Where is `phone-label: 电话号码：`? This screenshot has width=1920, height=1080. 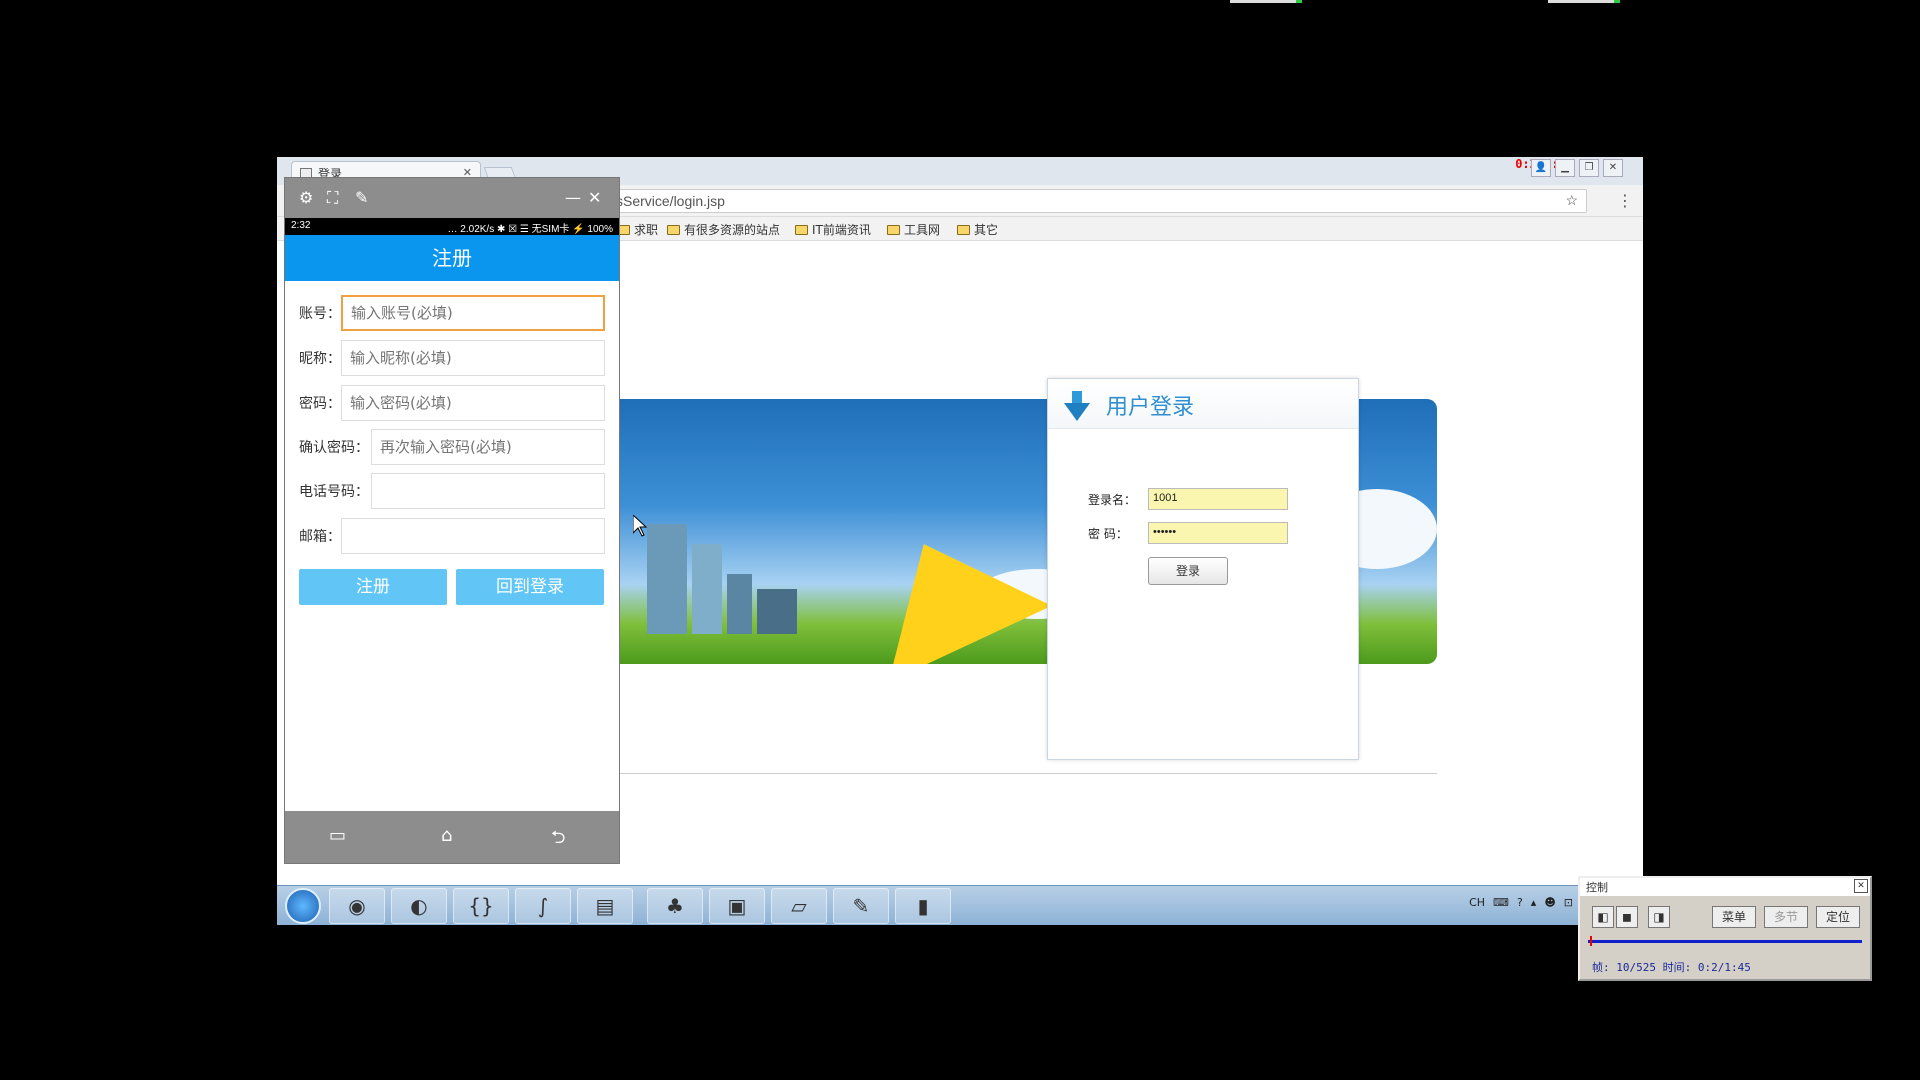 phone-label: 电话号码： is located at coordinates (334, 492).